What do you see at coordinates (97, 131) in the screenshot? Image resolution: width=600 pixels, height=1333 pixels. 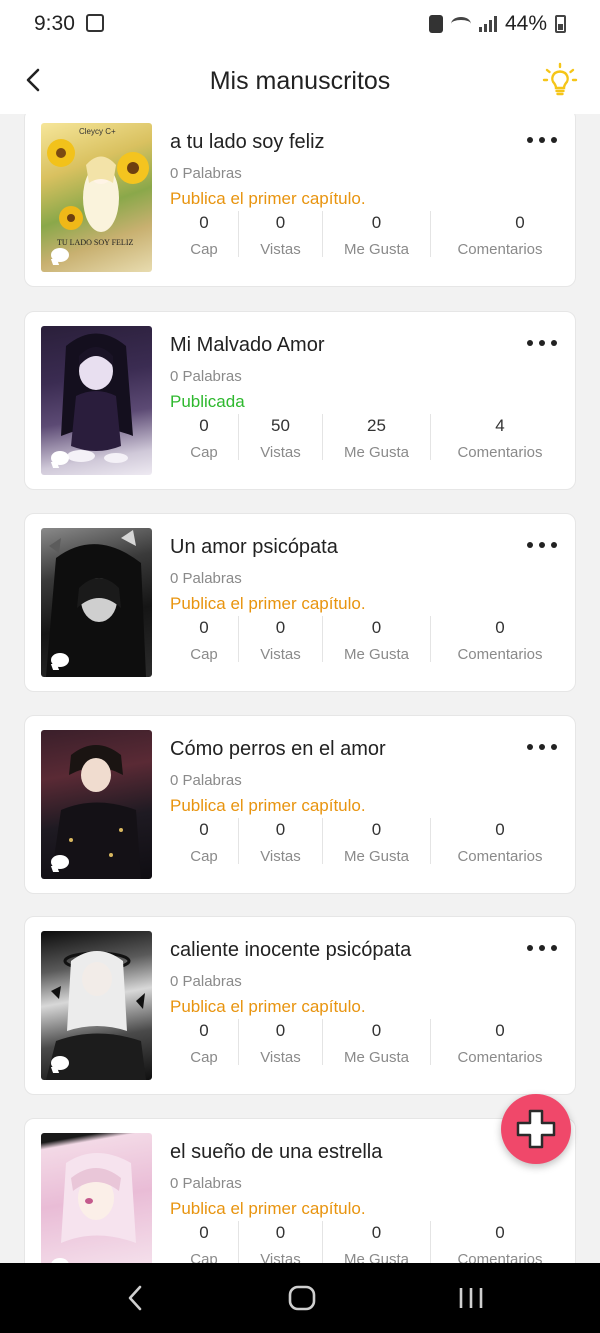 I see `cover-author-text: Cleycy C+` at bounding box center [97, 131].